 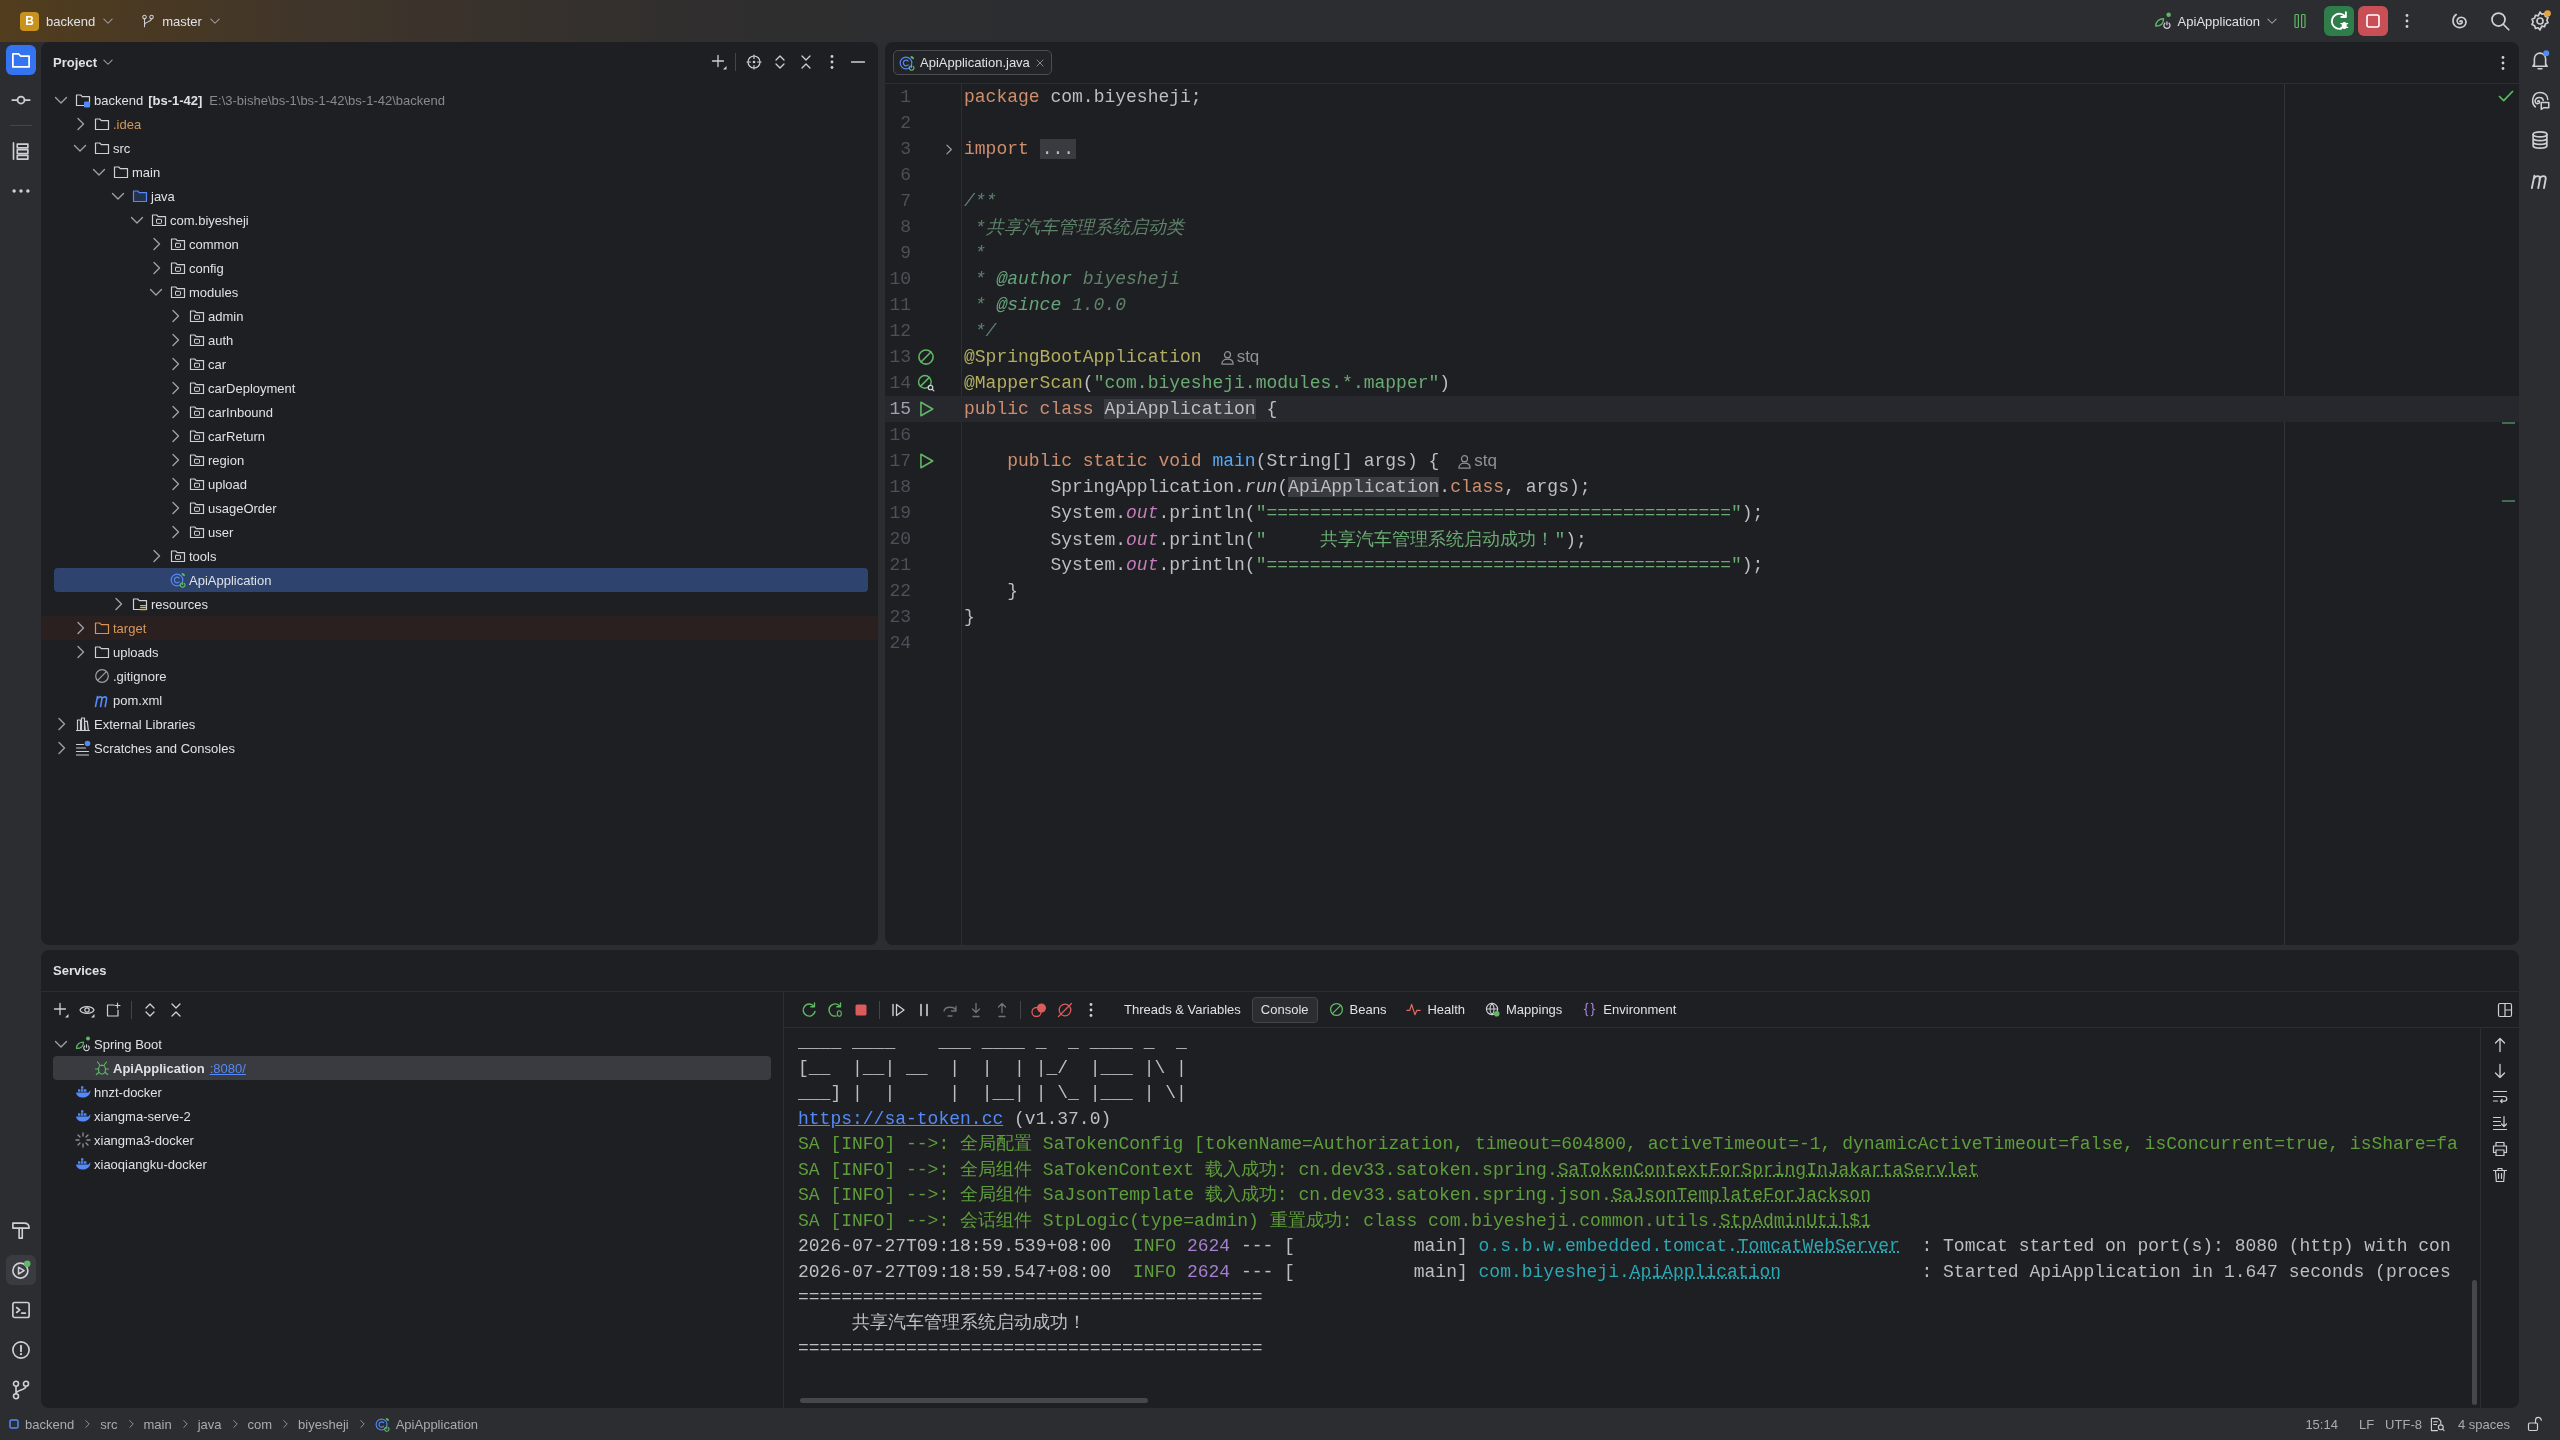 What do you see at coordinates (105, 148) in the screenshot?
I see `tree-item: src` at bounding box center [105, 148].